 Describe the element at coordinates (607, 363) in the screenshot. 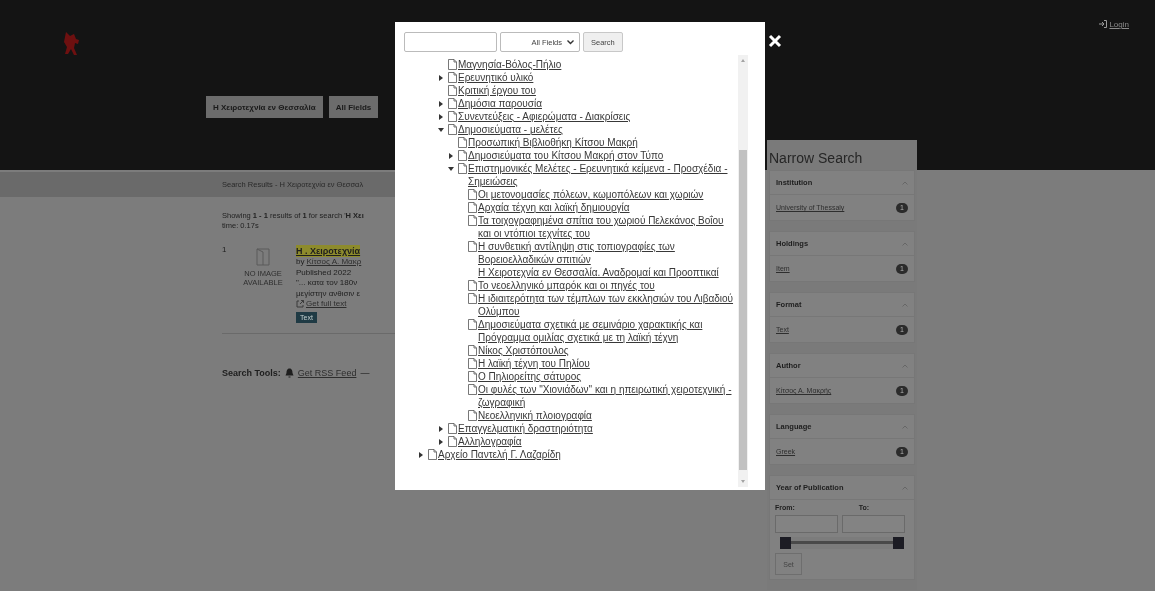

I see `tree-item-link: Η λαϊκή τέχνη του Πηλίου` at that location.